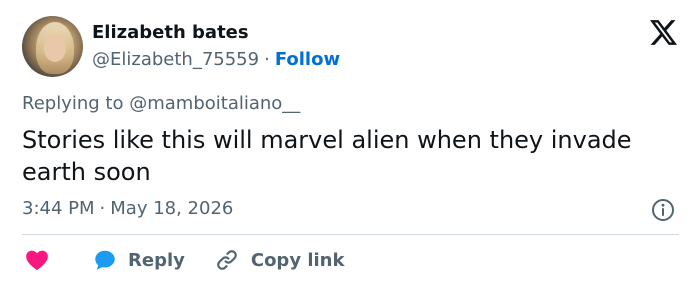 The height and width of the screenshot is (287, 700). What do you see at coordinates (350, 234) in the screenshot?
I see `divider` at bounding box center [350, 234].